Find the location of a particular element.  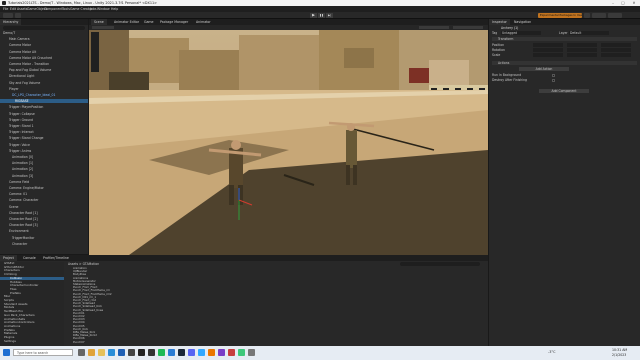

search-icon is located at coordinates (587, 15).